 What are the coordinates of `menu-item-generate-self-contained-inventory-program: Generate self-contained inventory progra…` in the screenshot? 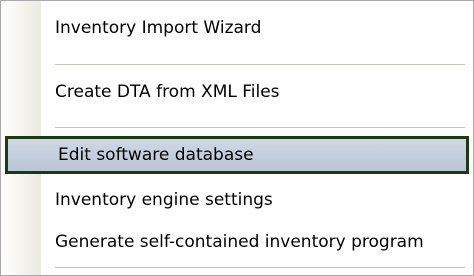 It's located at (237, 242).